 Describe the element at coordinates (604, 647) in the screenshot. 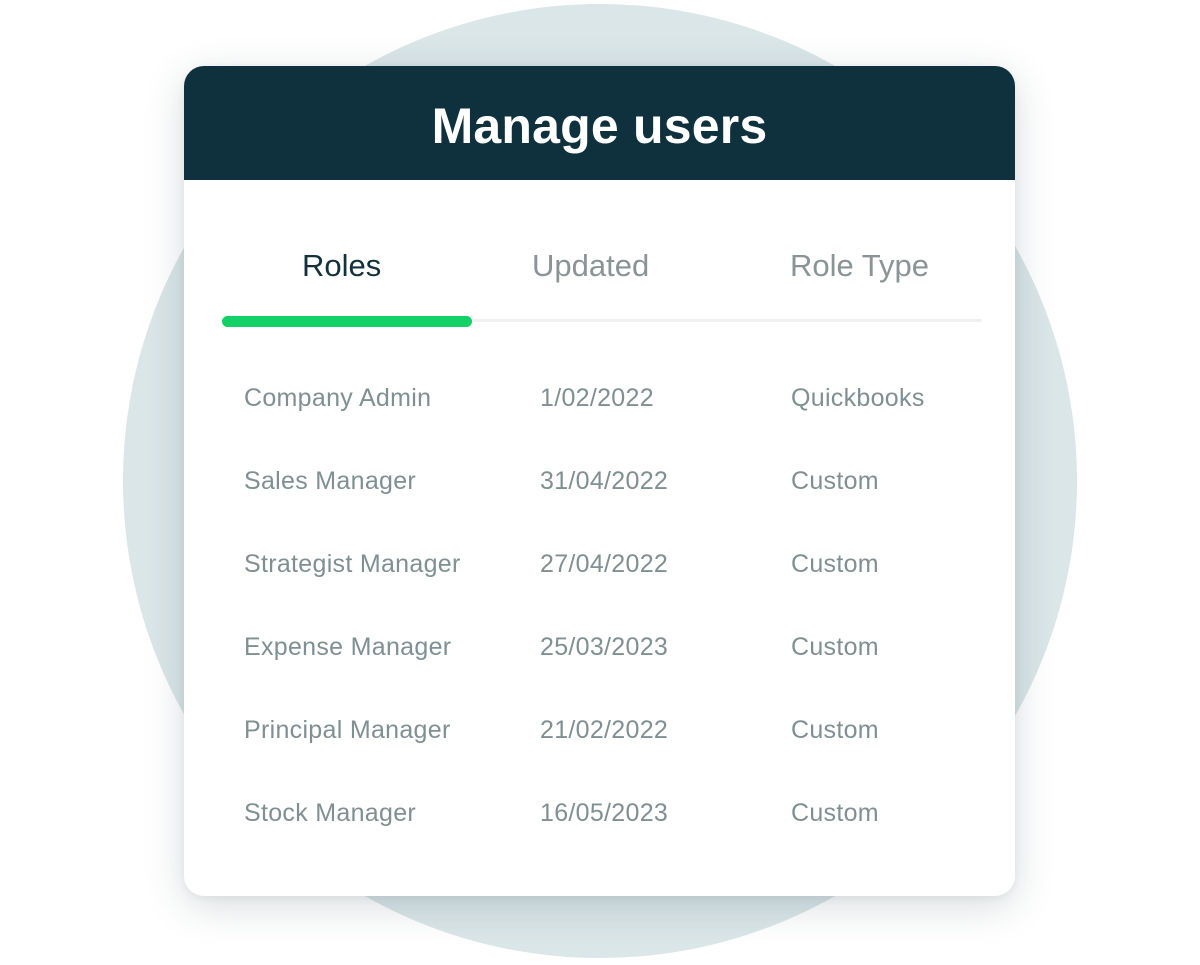

I see `updated-date: 25/03/2023` at that location.